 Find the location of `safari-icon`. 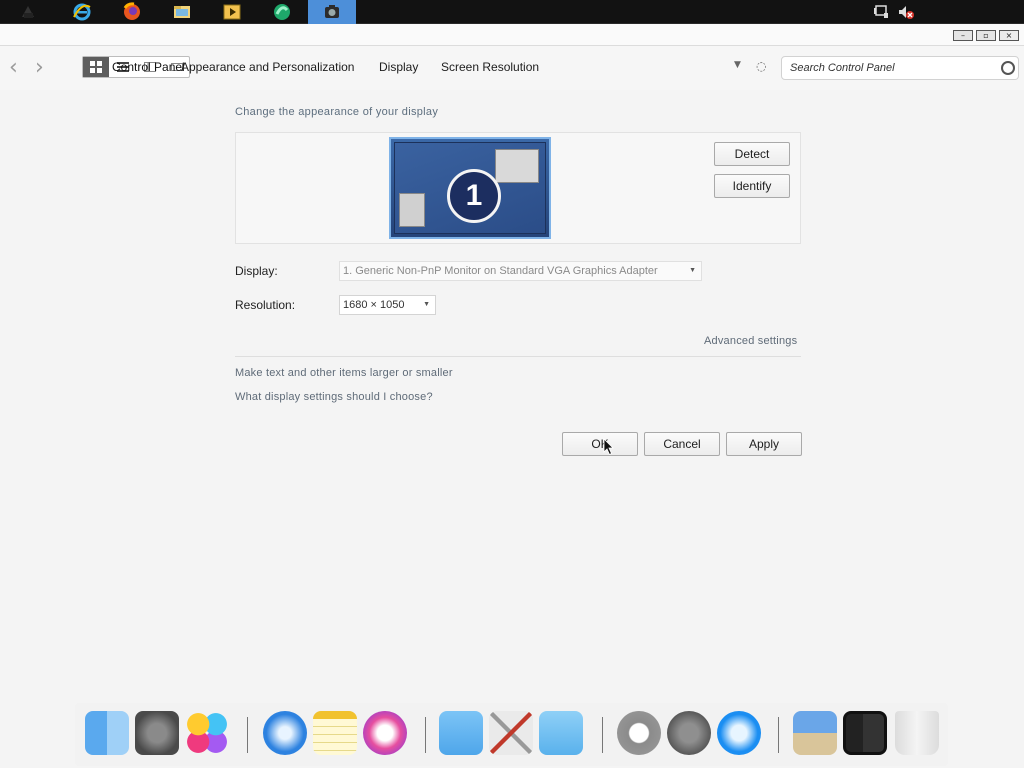

safari-icon is located at coordinates (285, 733).